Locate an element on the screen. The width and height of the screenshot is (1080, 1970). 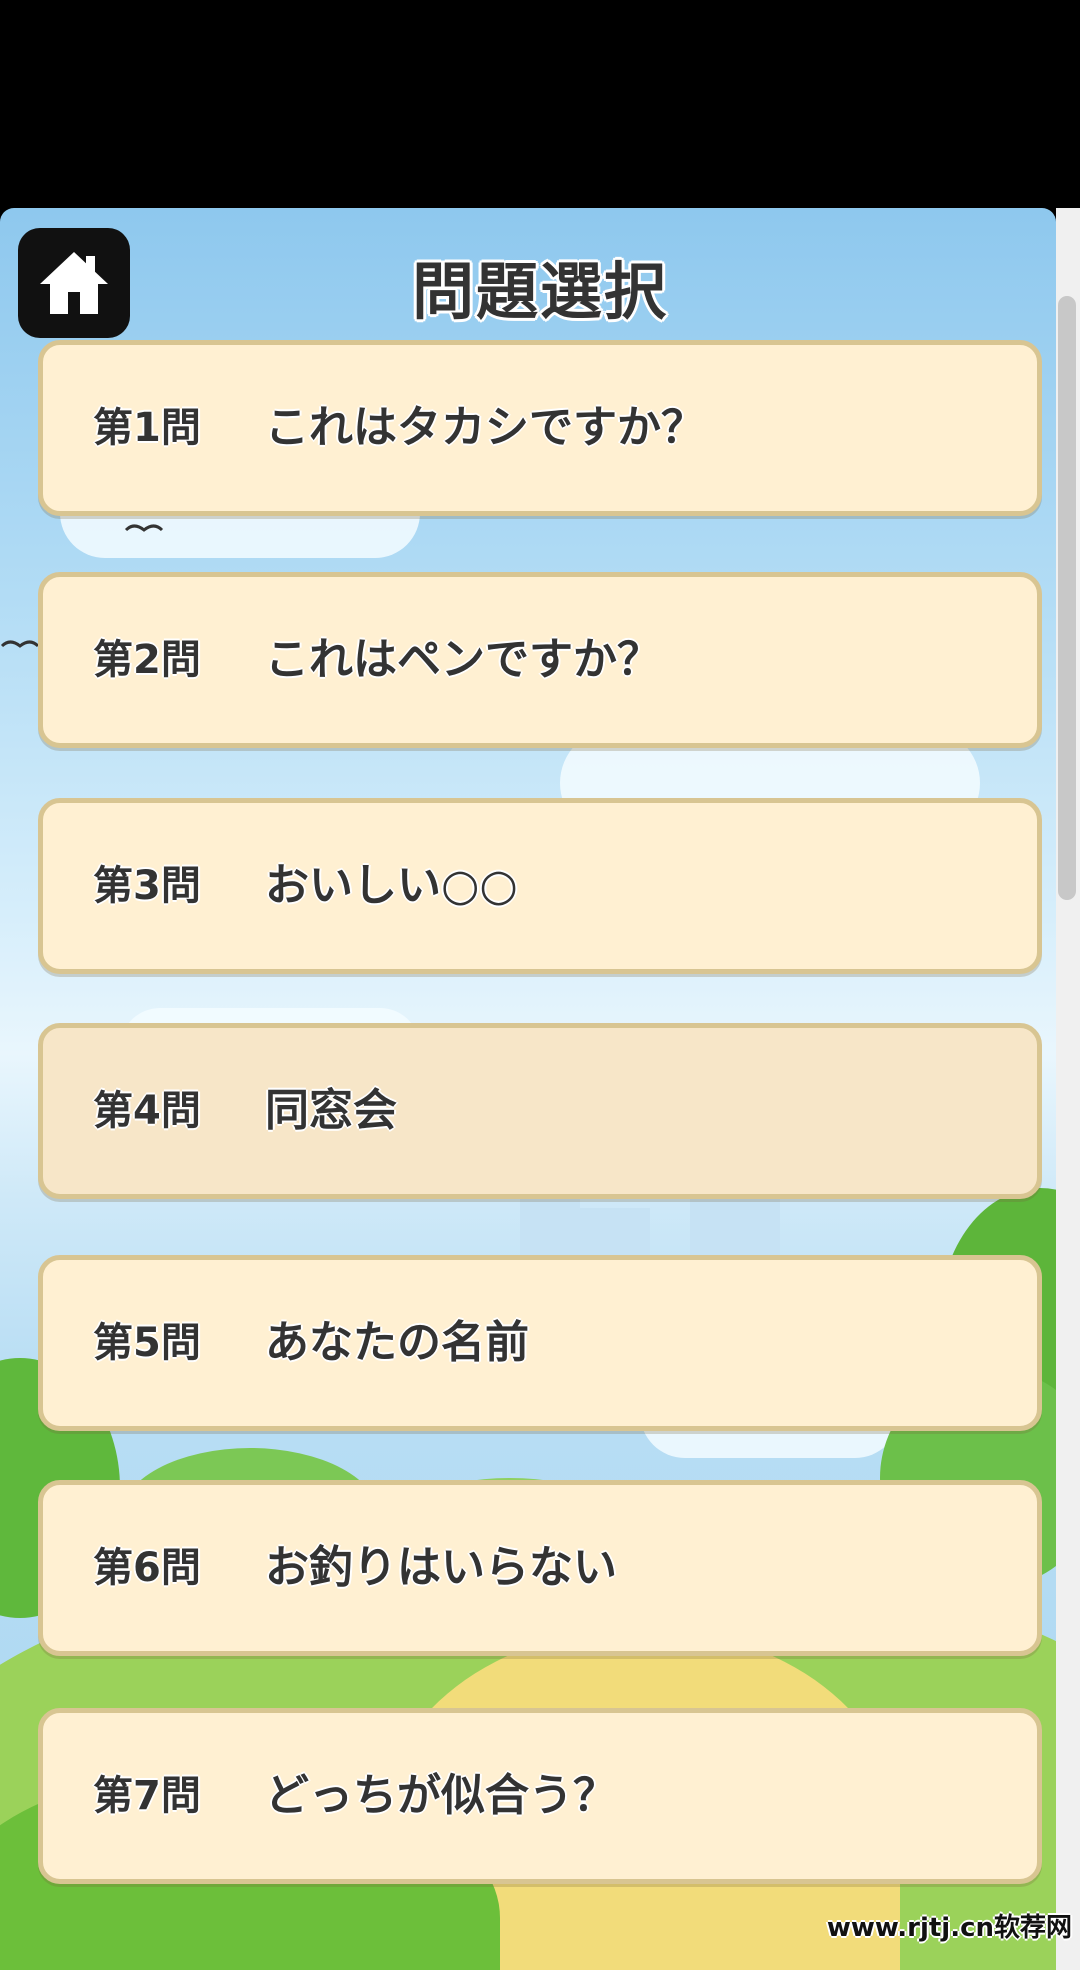
question-number: 第1問 is located at coordinates (147, 428).